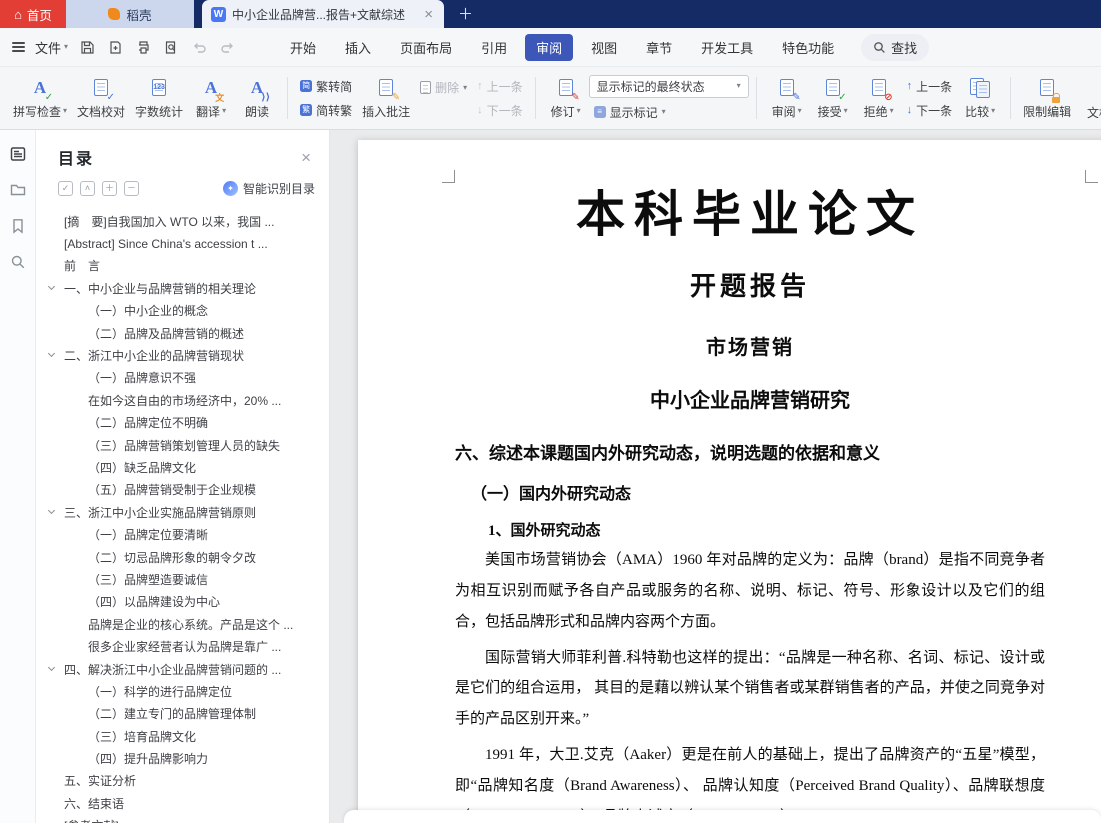 Image resolution: width=1101 pixels, height=823 pixels. Describe the element at coordinates (549, 47) in the screenshot. I see `menu-tab: 审阅` at that location.